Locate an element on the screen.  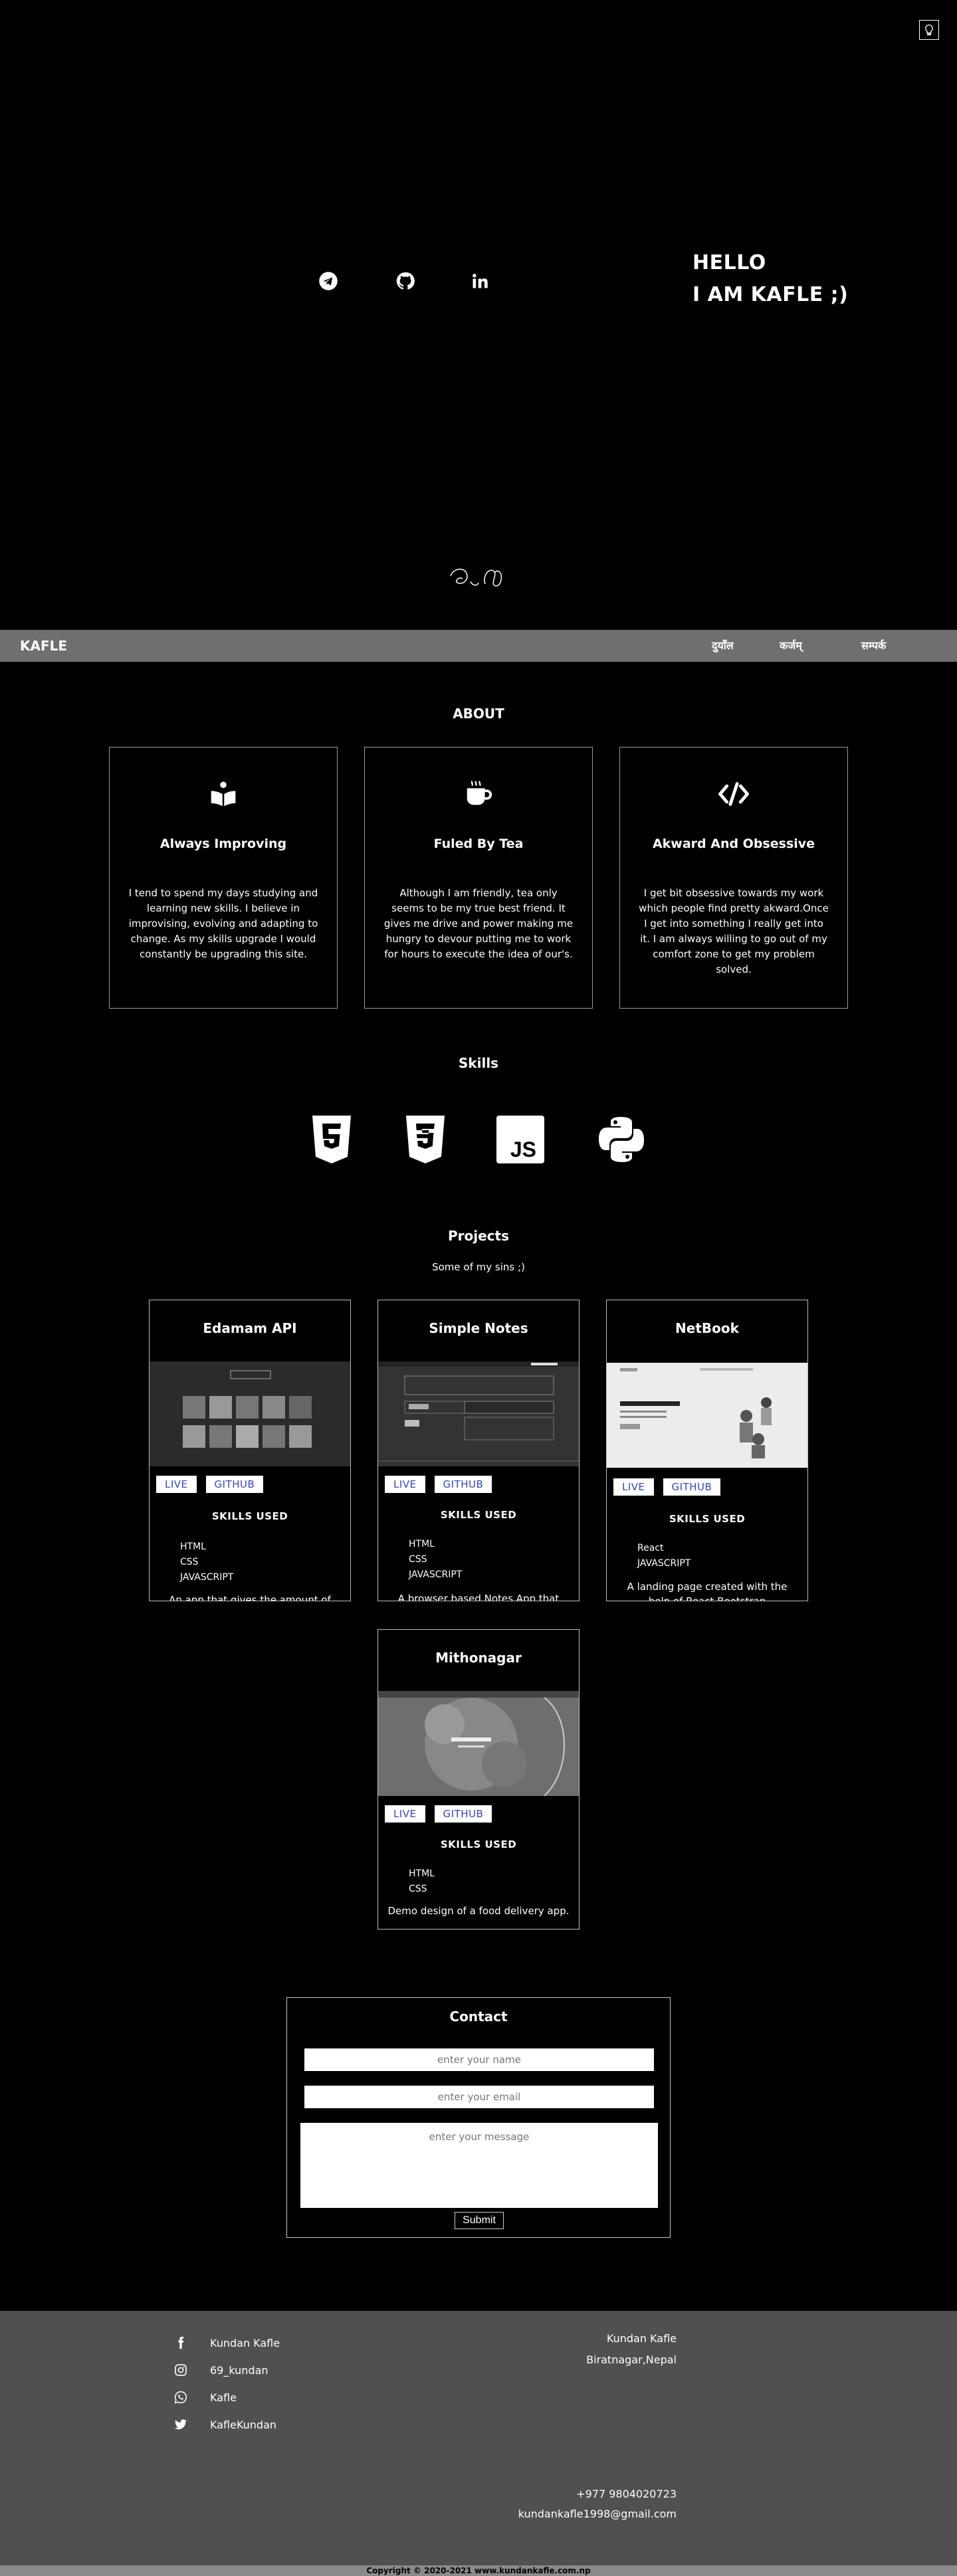
css3-icon is located at coordinates (425, 1139).